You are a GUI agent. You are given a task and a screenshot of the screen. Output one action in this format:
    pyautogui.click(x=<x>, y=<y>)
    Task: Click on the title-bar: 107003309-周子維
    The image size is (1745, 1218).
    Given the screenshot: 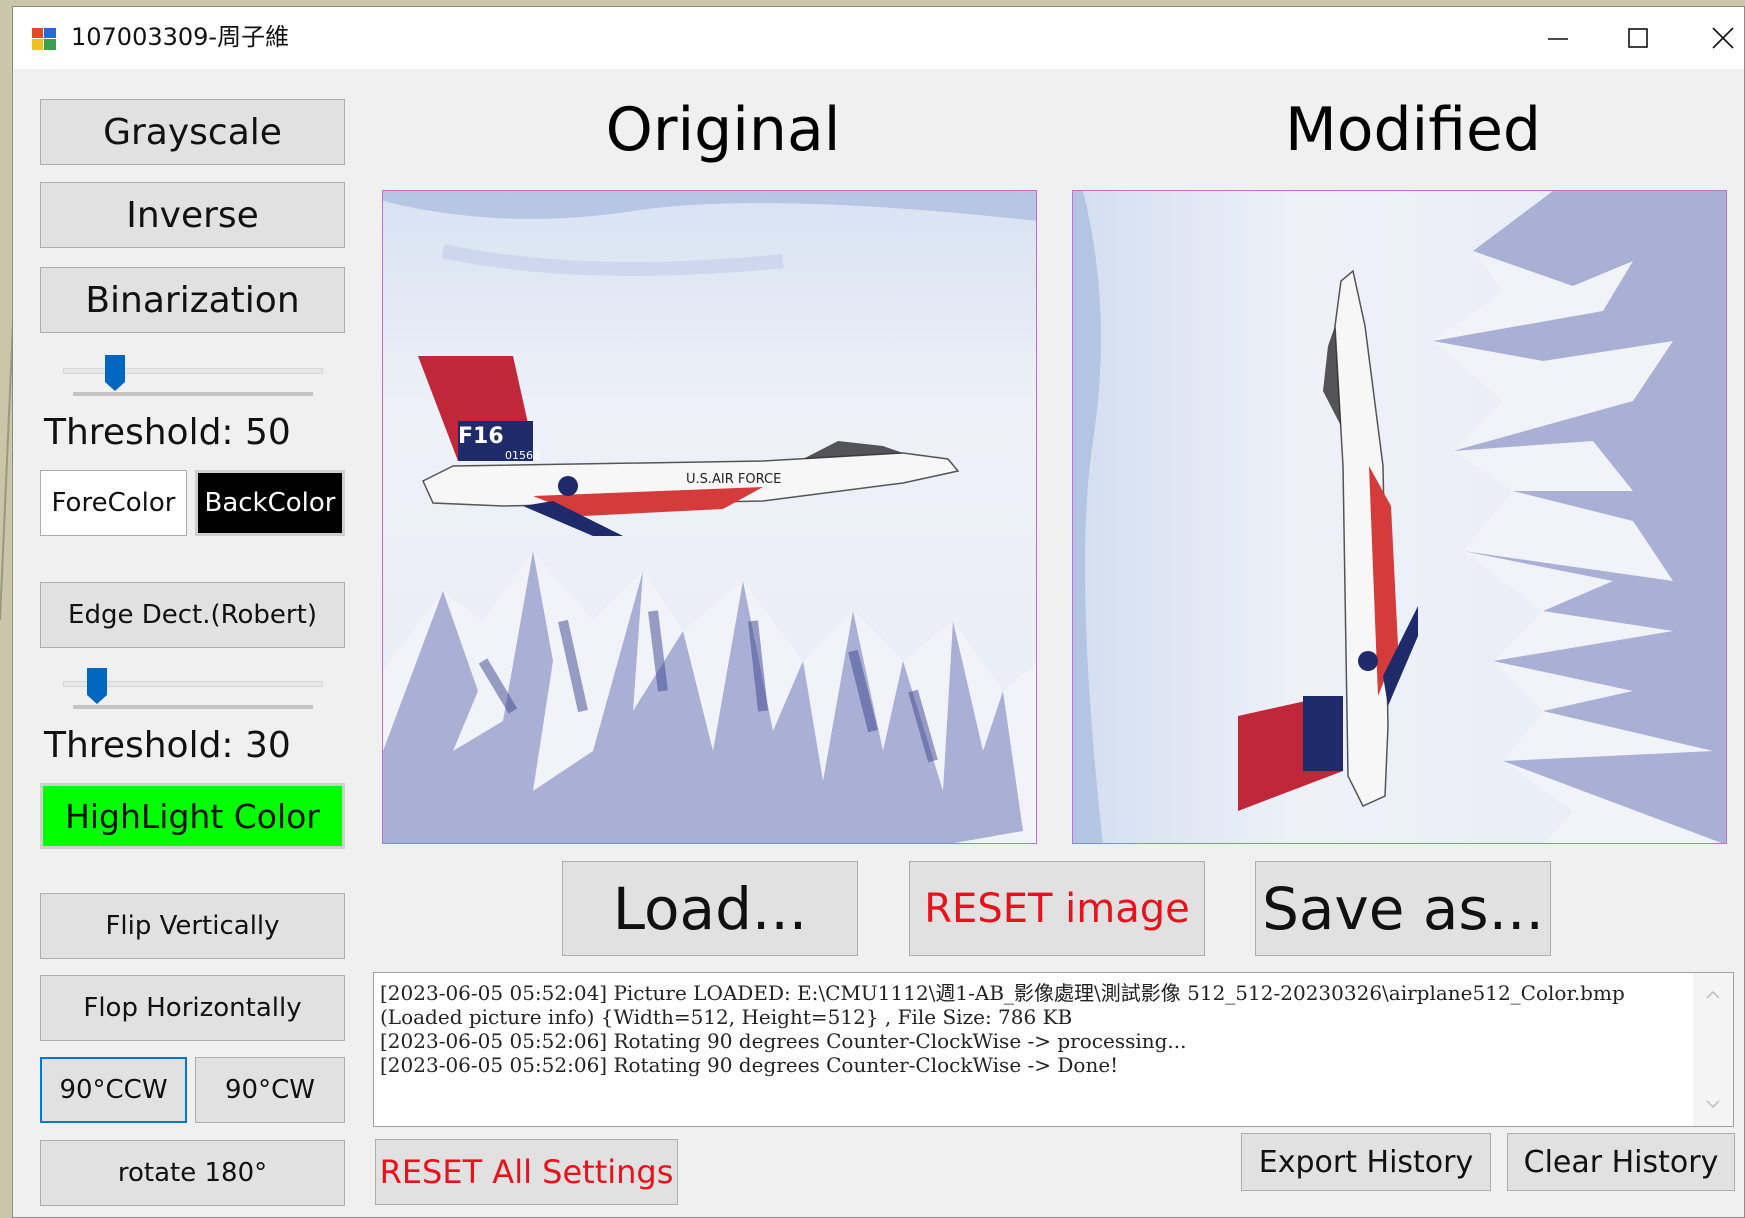 What is the action you would take?
    pyautogui.click(x=878, y=38)
    